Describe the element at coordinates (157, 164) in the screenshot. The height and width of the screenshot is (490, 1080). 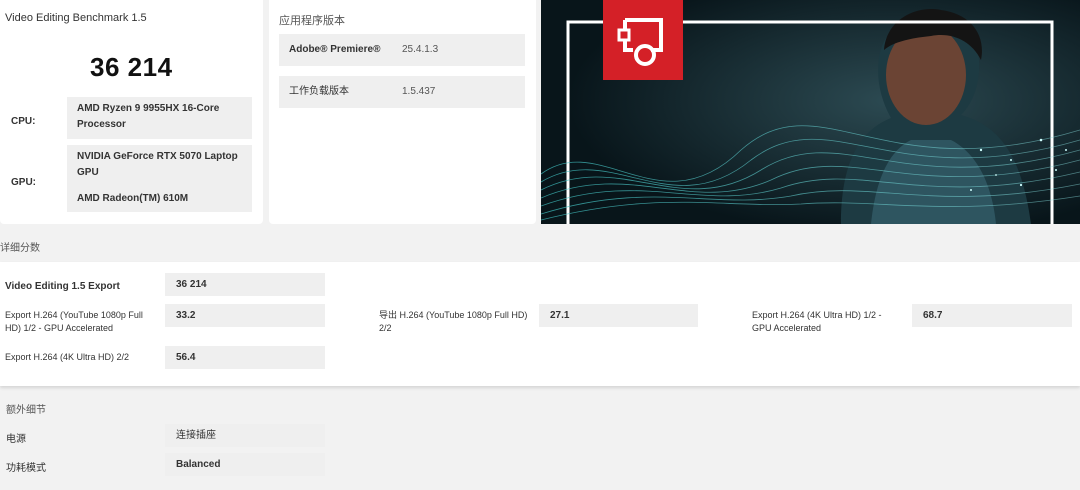
I see `gpu-value-primary: NVIDIA GeForce RTX 5070 Laptop GPU` at that location.